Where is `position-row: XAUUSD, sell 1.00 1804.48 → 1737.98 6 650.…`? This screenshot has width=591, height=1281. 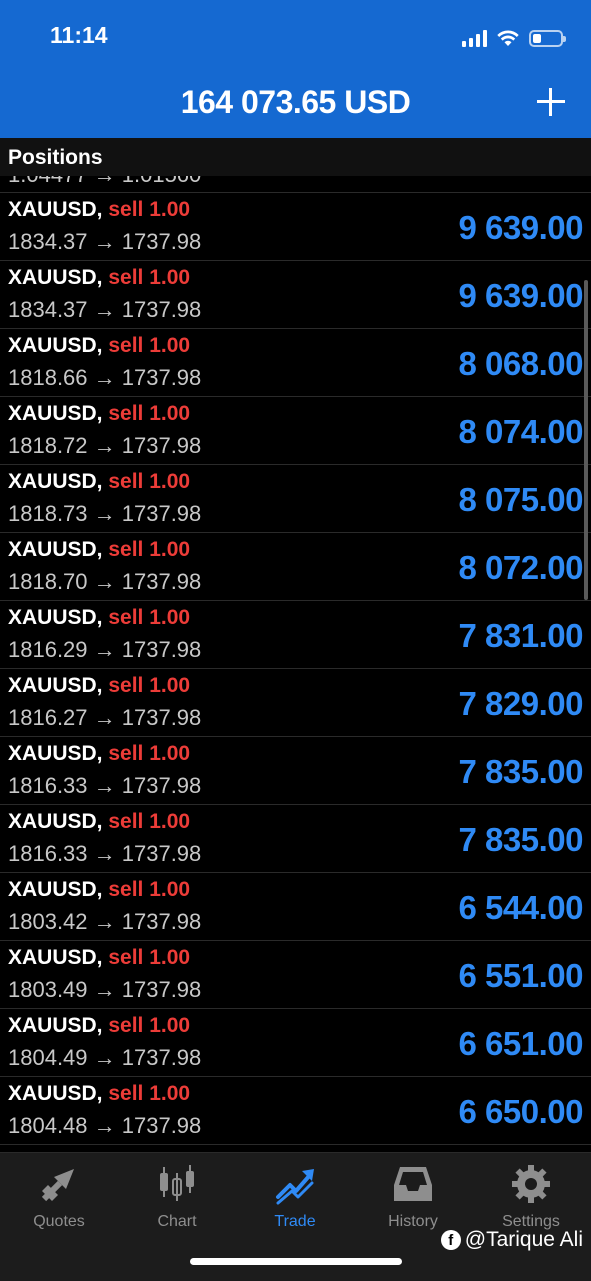 position-row: XAUUSD, sell 1.00 1804.48 → 1737.98 6 650.… is located at coordinates (295, 1111).